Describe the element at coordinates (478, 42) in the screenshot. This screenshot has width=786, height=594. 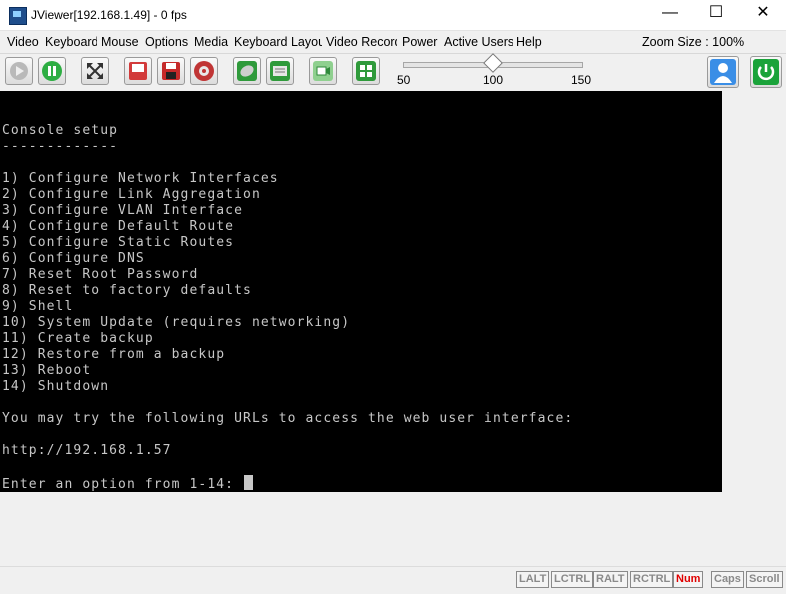
I see `menu-active-users: Active Users` at that location.